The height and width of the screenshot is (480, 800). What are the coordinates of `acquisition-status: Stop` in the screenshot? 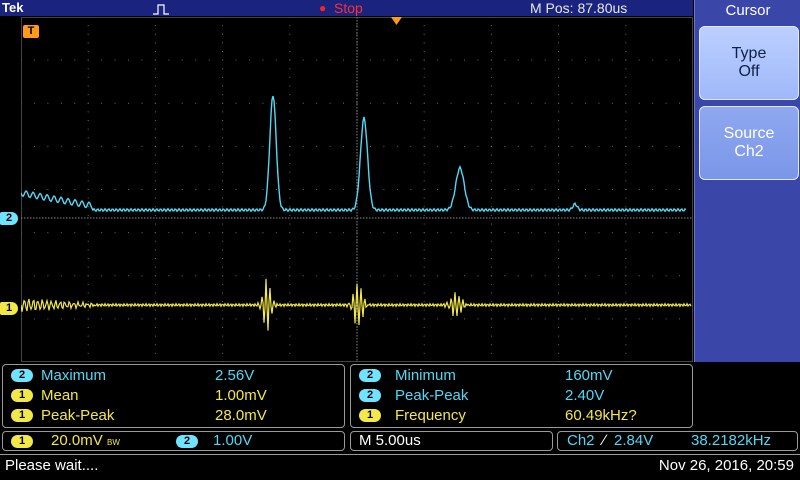 It's located at (348, 8).